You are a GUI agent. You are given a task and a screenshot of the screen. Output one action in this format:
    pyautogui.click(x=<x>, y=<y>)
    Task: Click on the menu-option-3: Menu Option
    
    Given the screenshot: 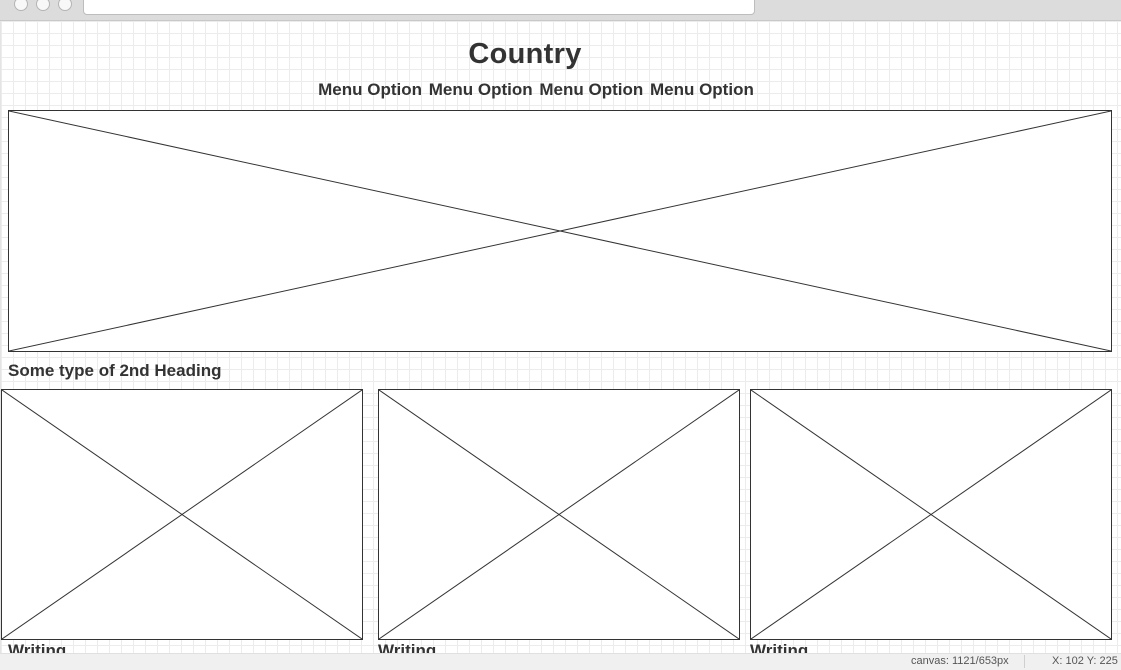 What is the action you would take?
    pyautogui.click(x=591, y=89)
    